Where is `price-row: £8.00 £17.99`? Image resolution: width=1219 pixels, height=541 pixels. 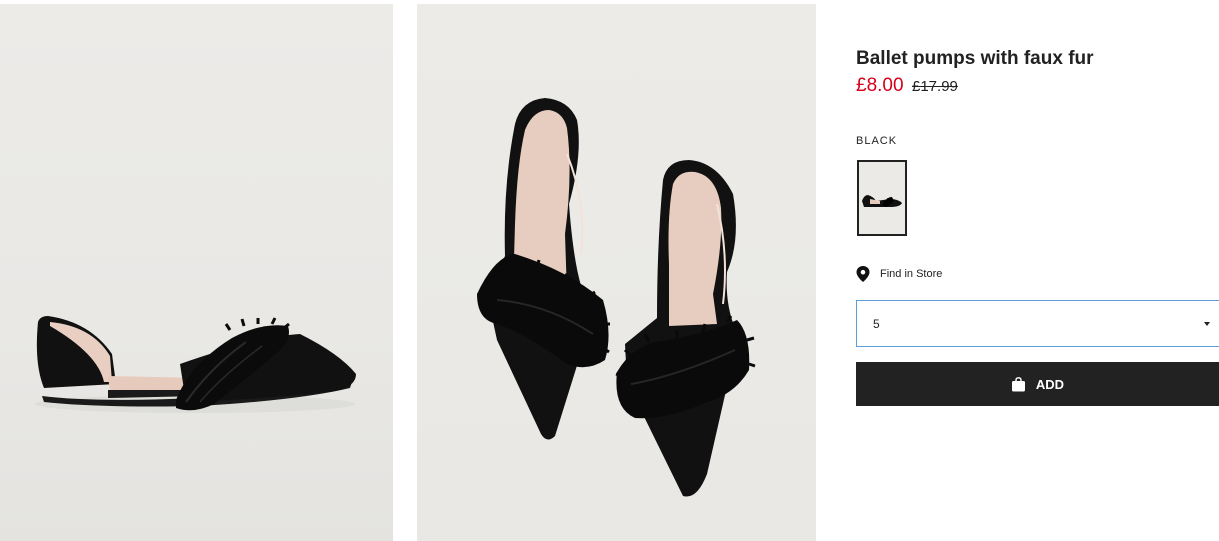 price-row: £8.00 £17.99 is located at coordinates (907, 86).